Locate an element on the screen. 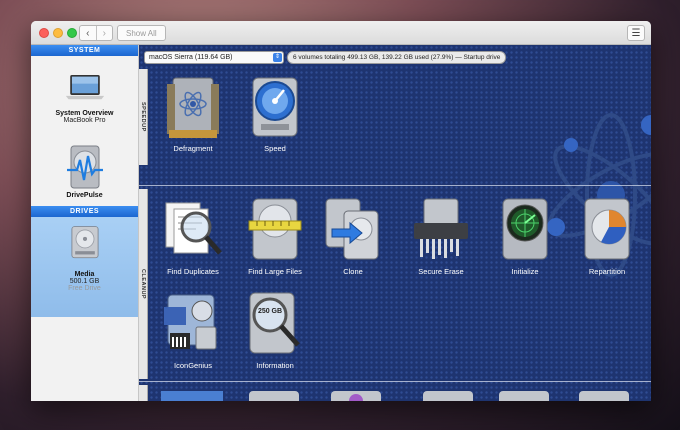 This screenshot has width=680, height=430. tool-label: Find Duplicates is located at coordinates (193, 271).